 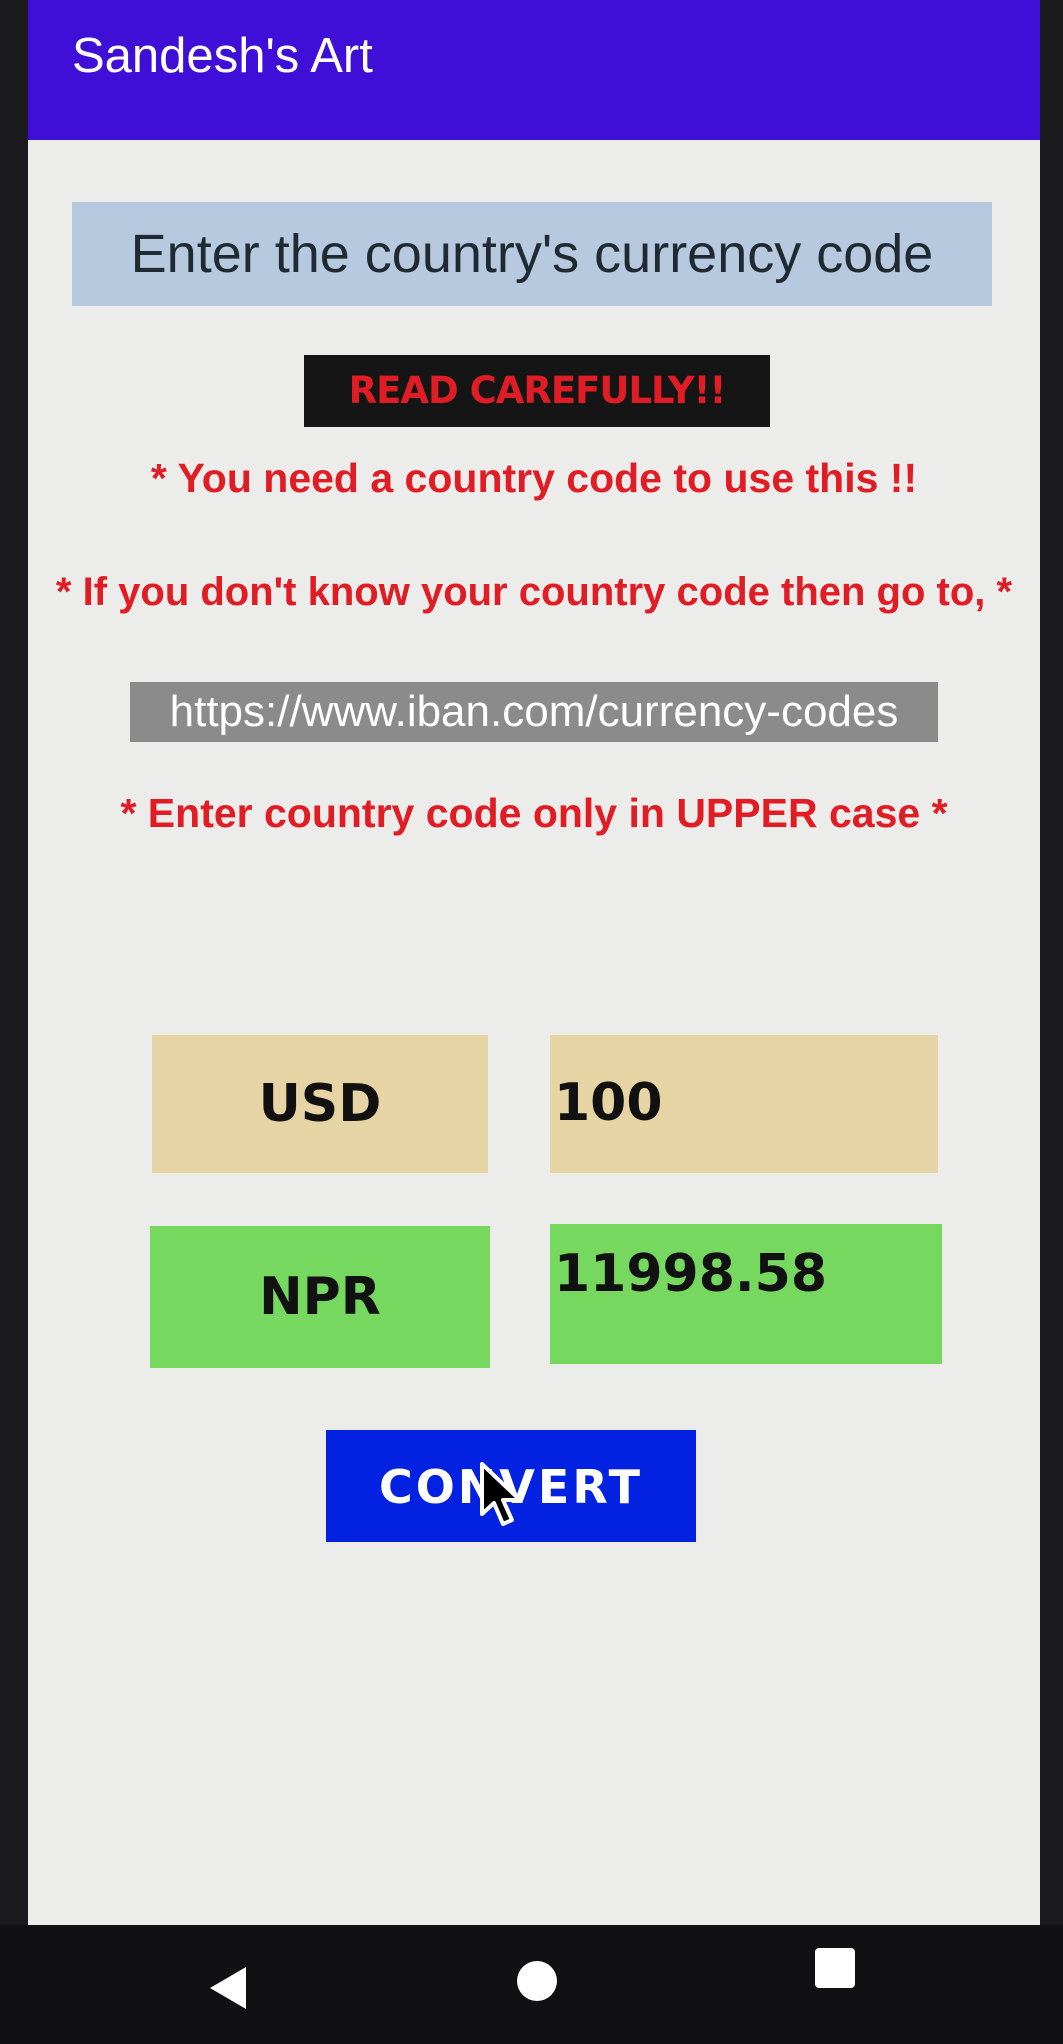 I want to click on mouse-pointer-icon, so click(x=501, y=1494).